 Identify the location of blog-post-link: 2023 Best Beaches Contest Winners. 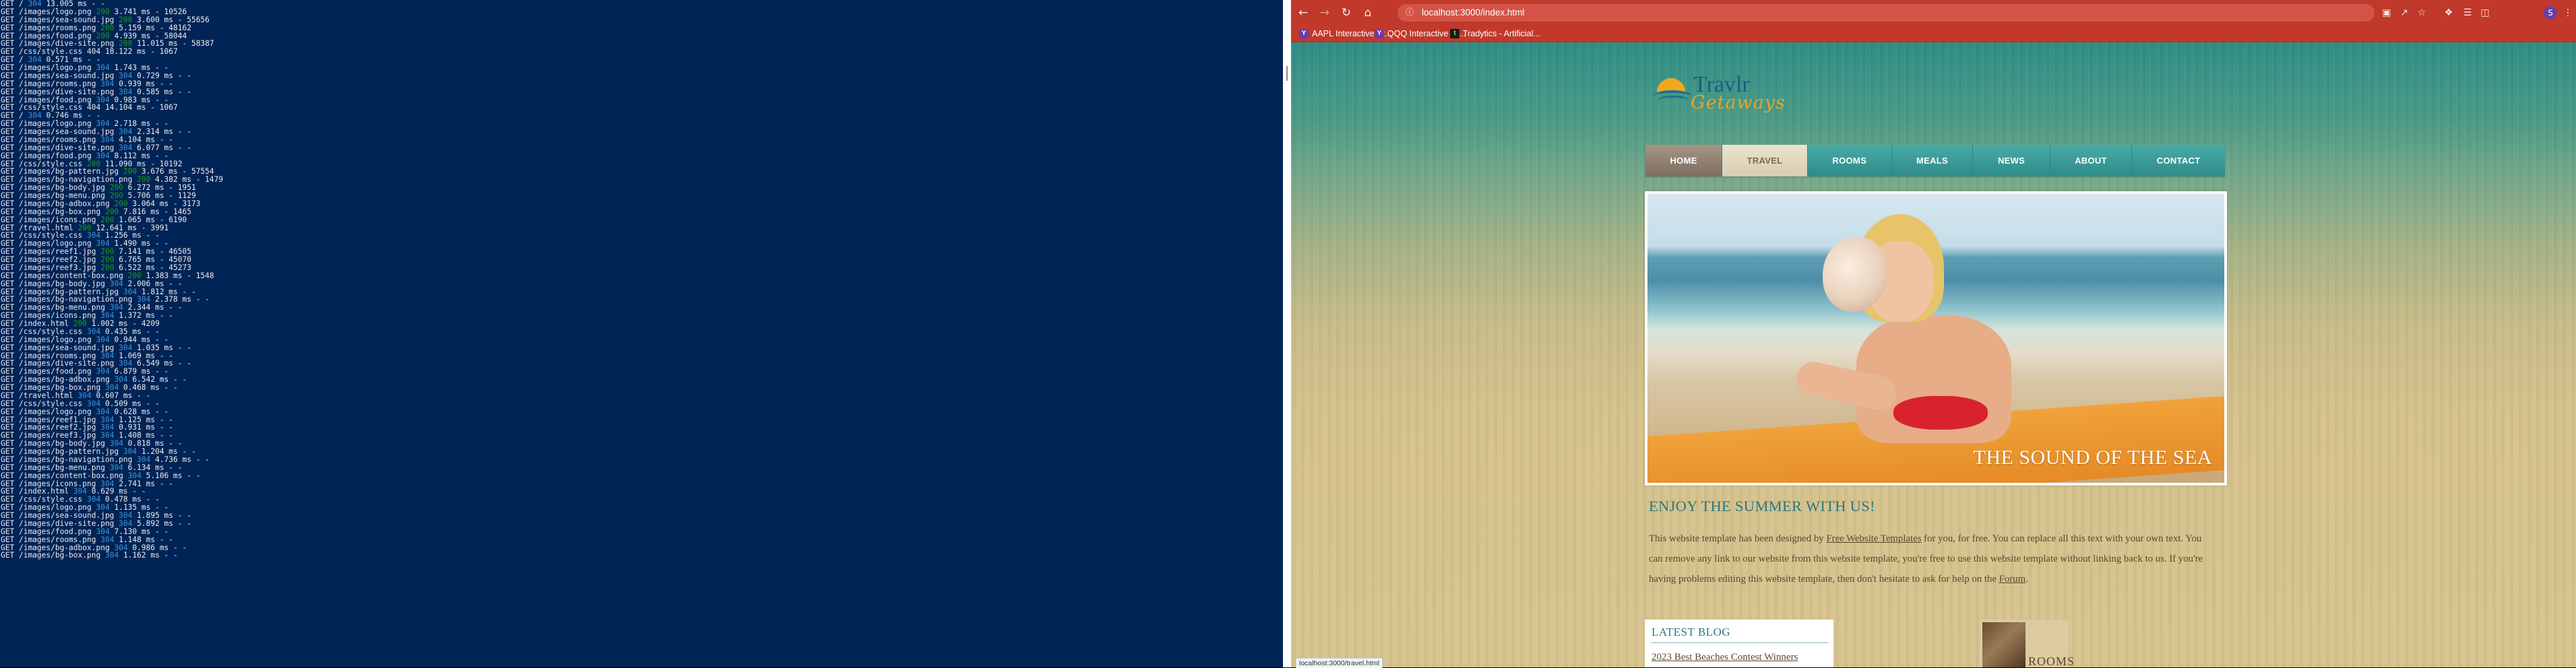
(1725, 657).